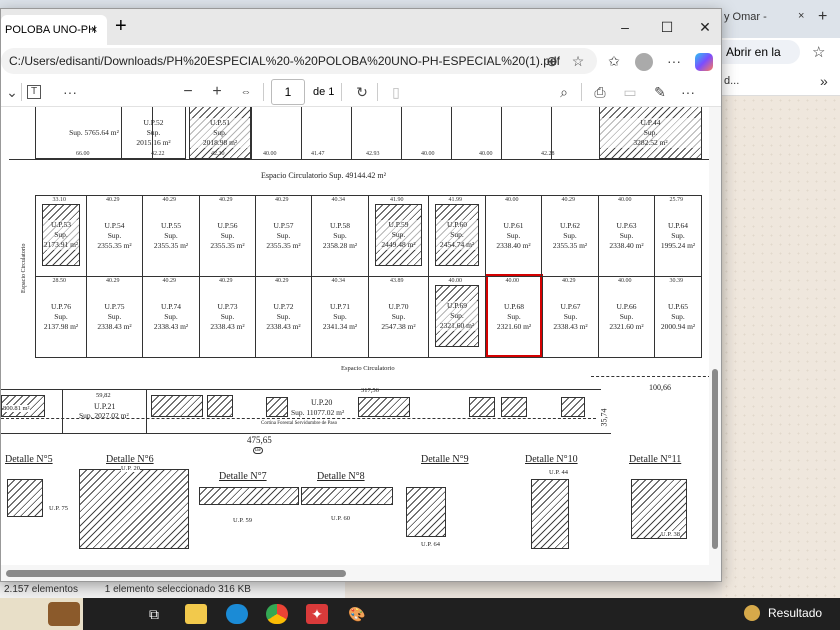 The image size is (840, 630). What do you see at coordinates (564, 92) in the screenshot?
I see `search-icon: ⌕` at bounding box center [564, 92].